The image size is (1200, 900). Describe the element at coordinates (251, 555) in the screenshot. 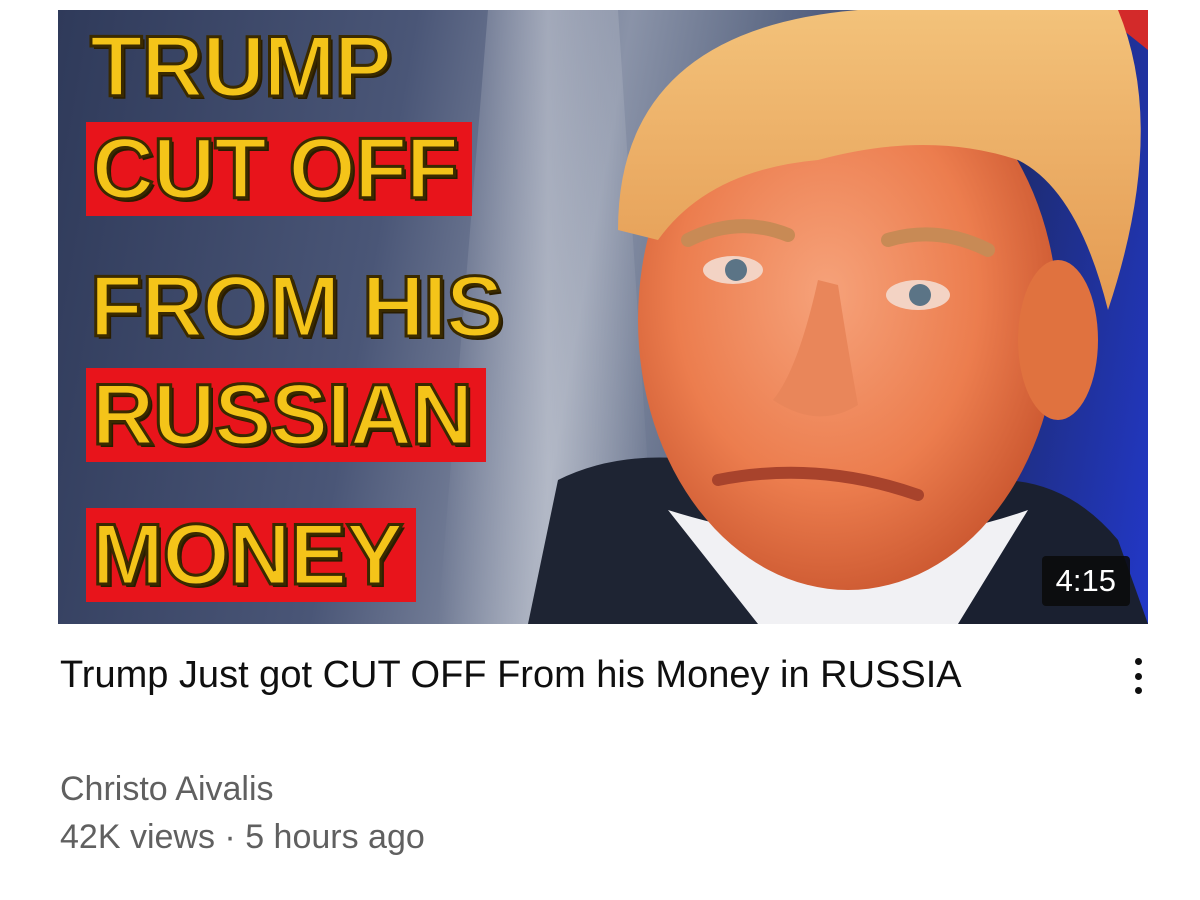

I see `thumbnail-headline-line-5: MONEY` at that location.